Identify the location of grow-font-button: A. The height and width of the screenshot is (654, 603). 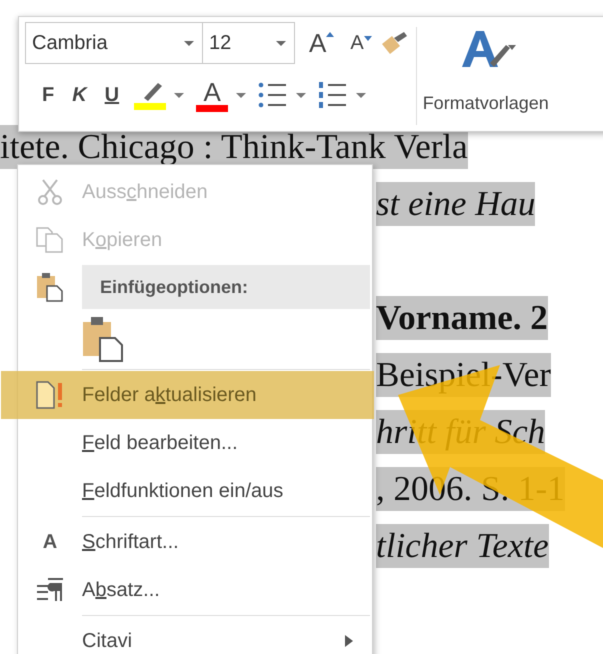
(317, 43).